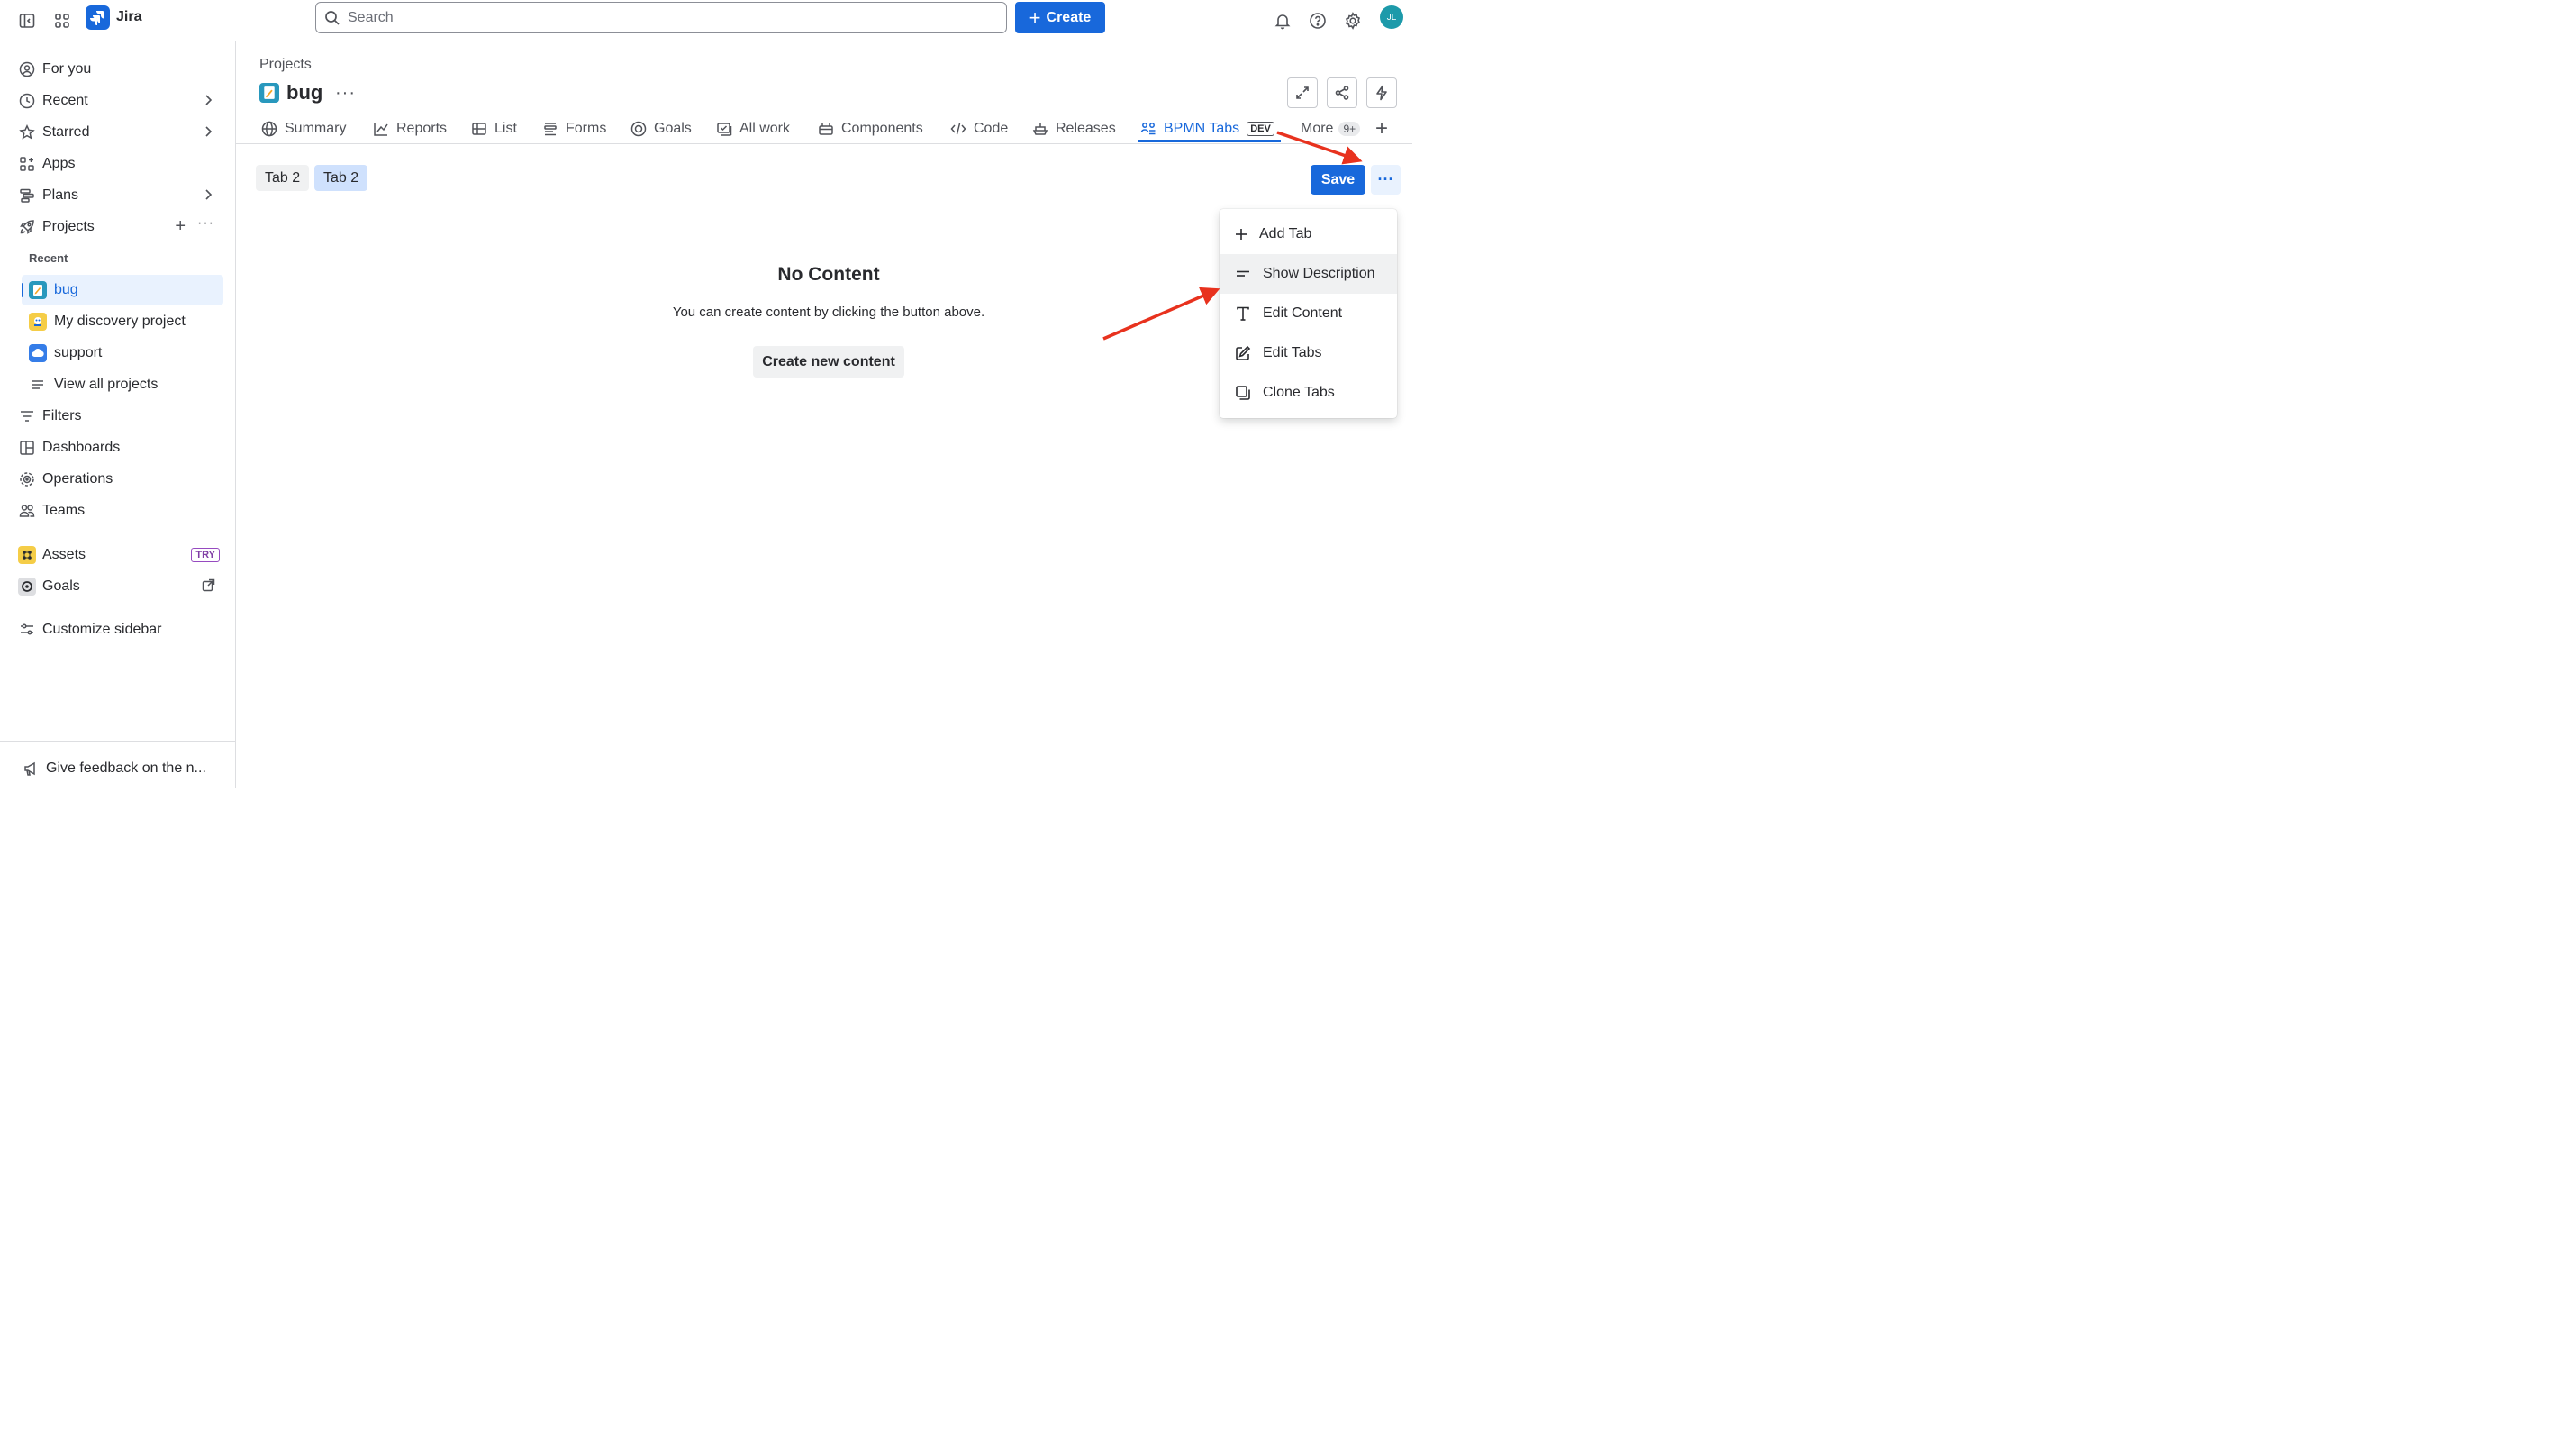  I want to click on sidebar-item-recent: Recent, so click(118, 100).